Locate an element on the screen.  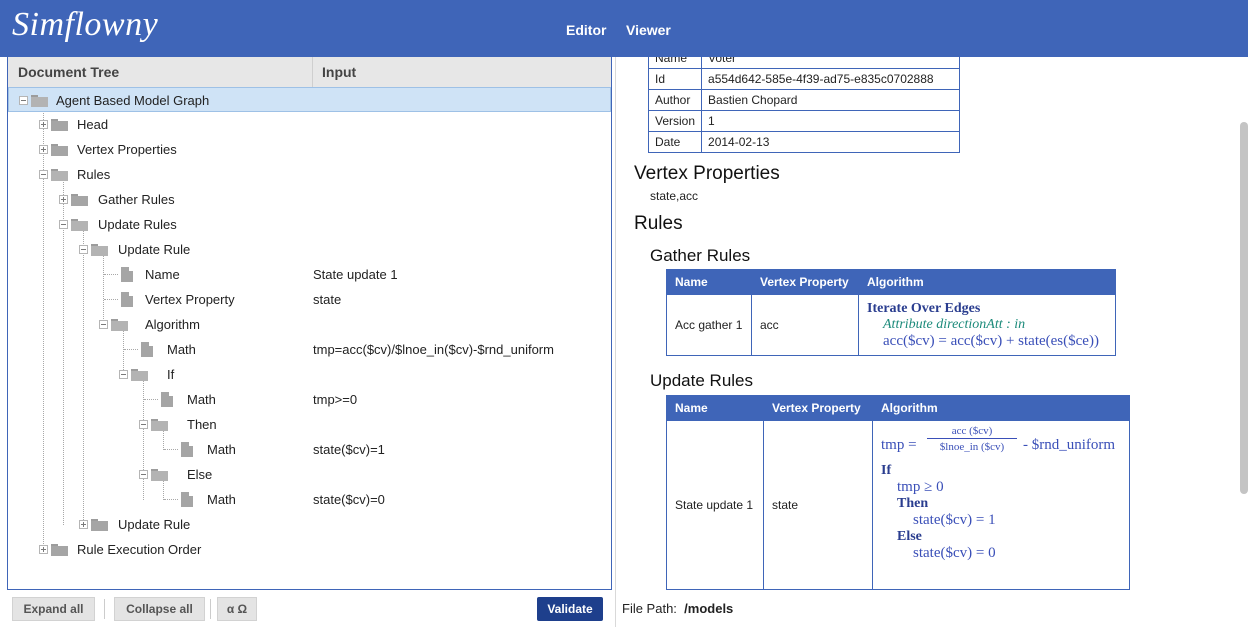
document-tree-column-header: Document Tree is located at coordinates (69, 72).